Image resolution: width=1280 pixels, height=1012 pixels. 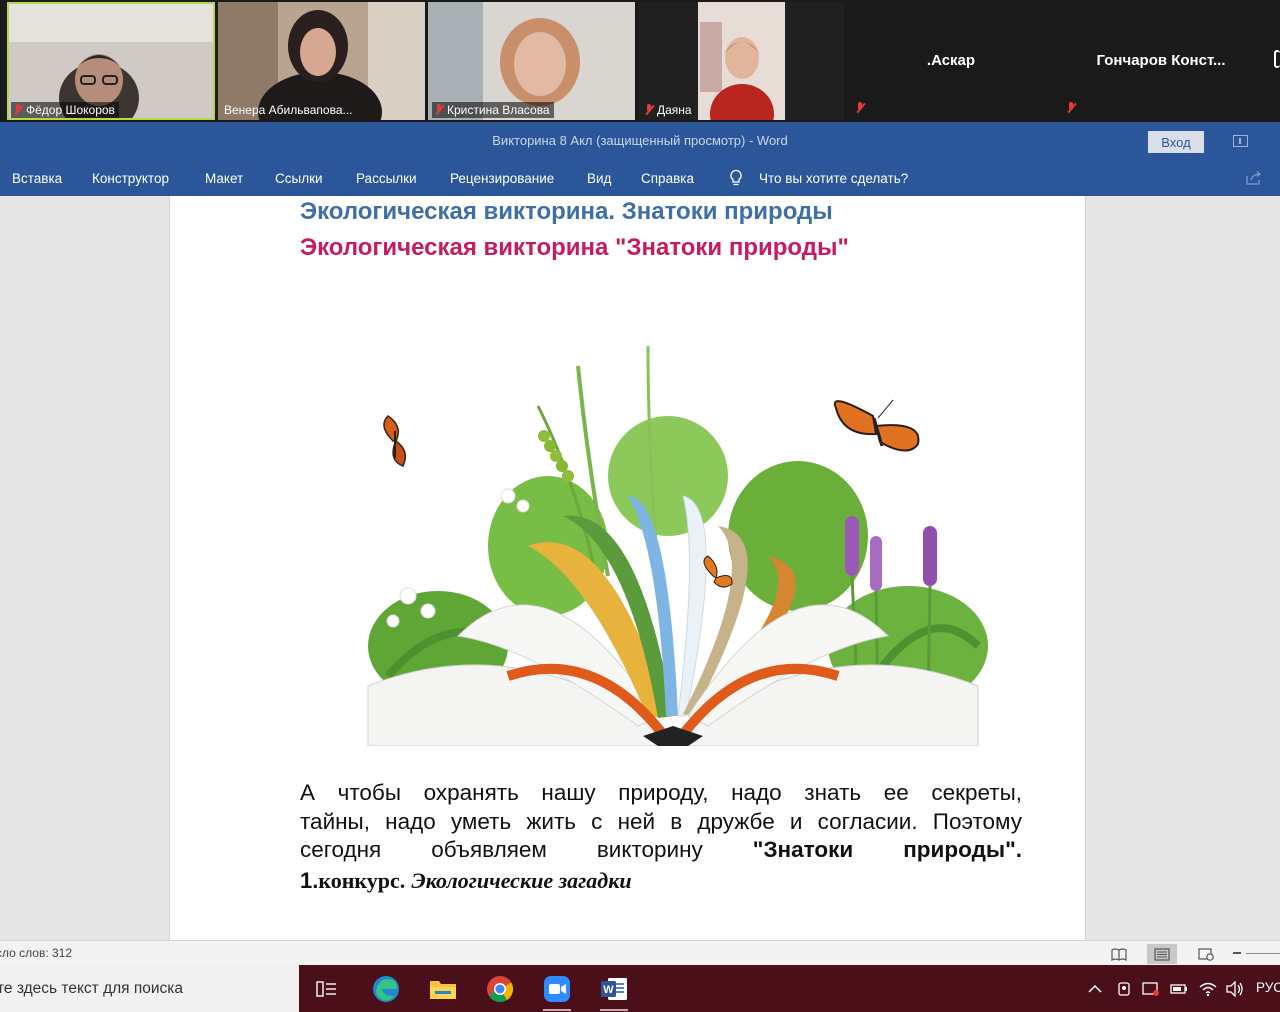 What do you see at coordinates (501, 849) in the screenshot?
I see `paragraph-line-3-start: сегодня объявляем викторину` at bounding box center [501, 849].